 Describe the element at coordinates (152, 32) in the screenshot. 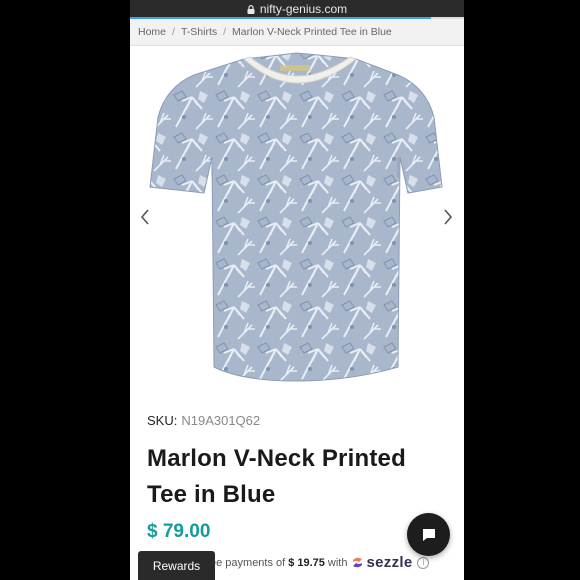

I see `breadcrumb-home-link: Home` at that location.